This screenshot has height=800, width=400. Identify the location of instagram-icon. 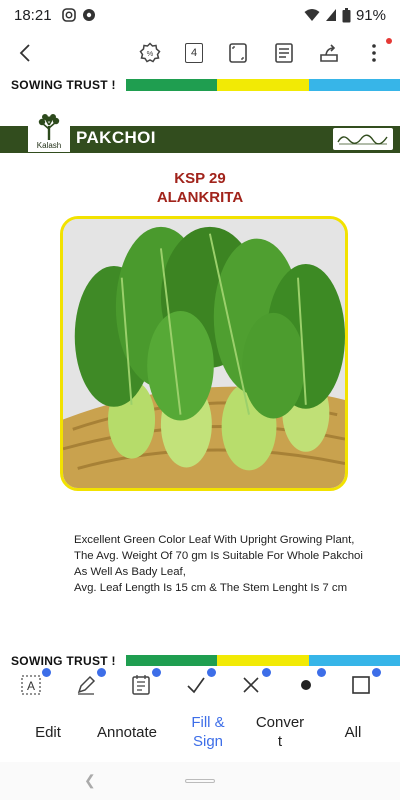
(68, 15).